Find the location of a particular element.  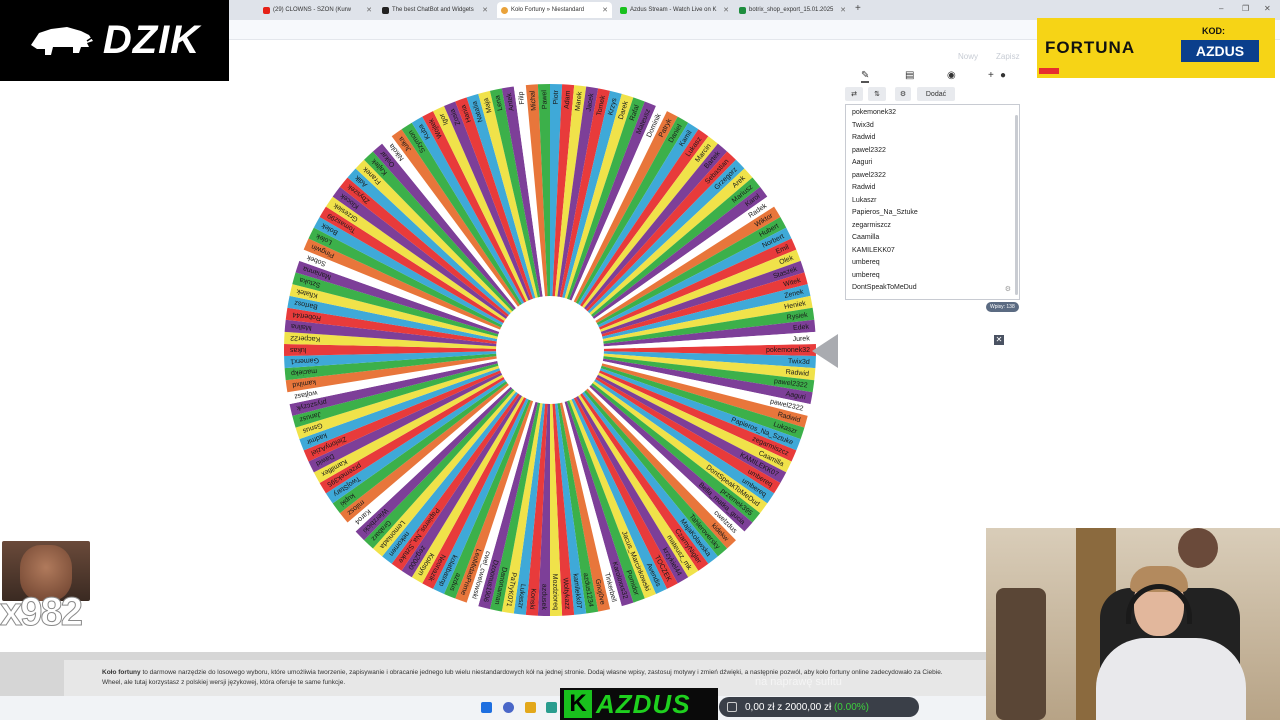

editor-actions: ⇄ ⇅ ⚙ Dodać is located at coordinates (932, 94).